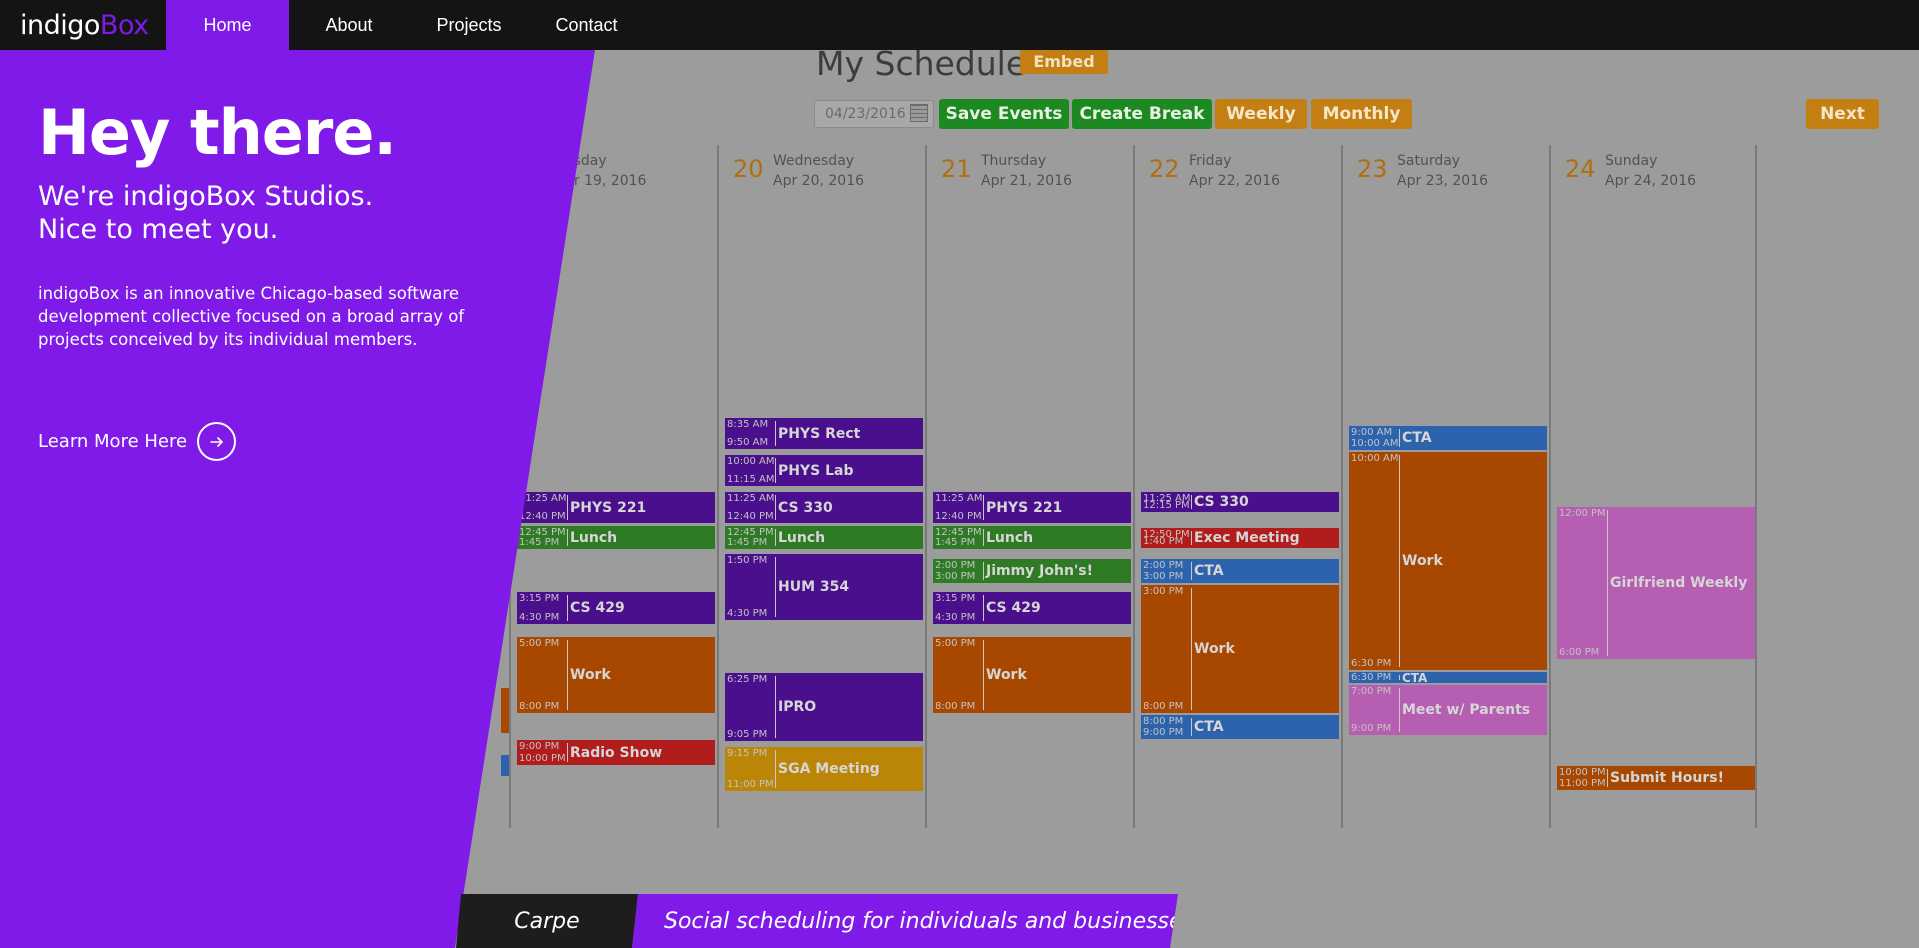 This screenshot has height=948, width=1919. Describe the element at coordinates (217, 132) in the screenshot. I see `hero-heading: Hey there.` at that location.